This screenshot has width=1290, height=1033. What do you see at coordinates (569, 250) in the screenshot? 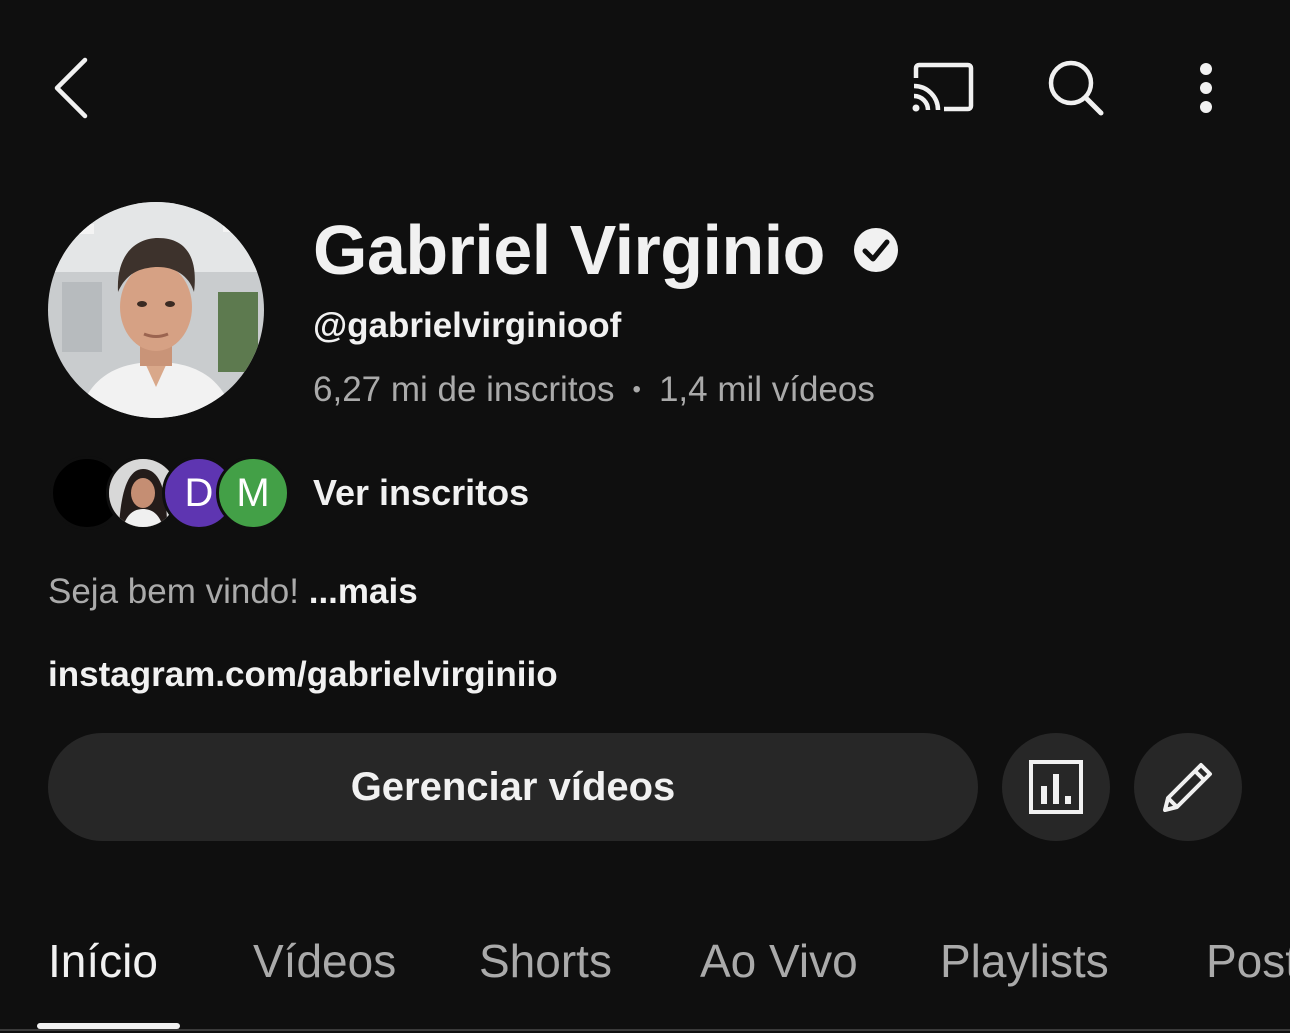
I see `channel-name: Gabriel Virginio` at bounding box center [569, 250].